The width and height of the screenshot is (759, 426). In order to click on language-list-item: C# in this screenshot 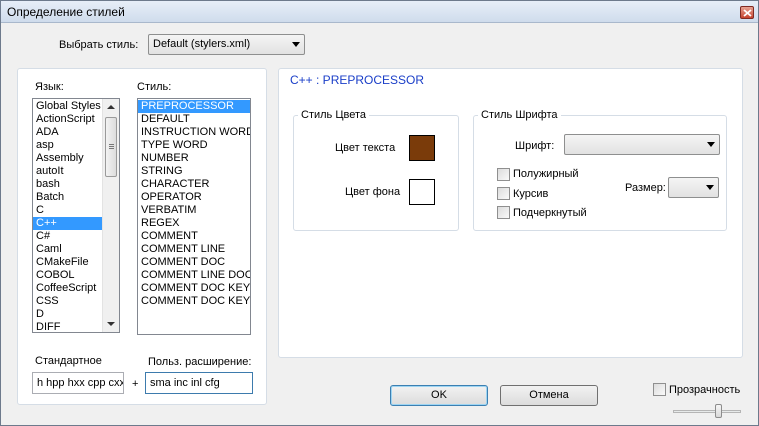, I will do `click(67, 236)`.